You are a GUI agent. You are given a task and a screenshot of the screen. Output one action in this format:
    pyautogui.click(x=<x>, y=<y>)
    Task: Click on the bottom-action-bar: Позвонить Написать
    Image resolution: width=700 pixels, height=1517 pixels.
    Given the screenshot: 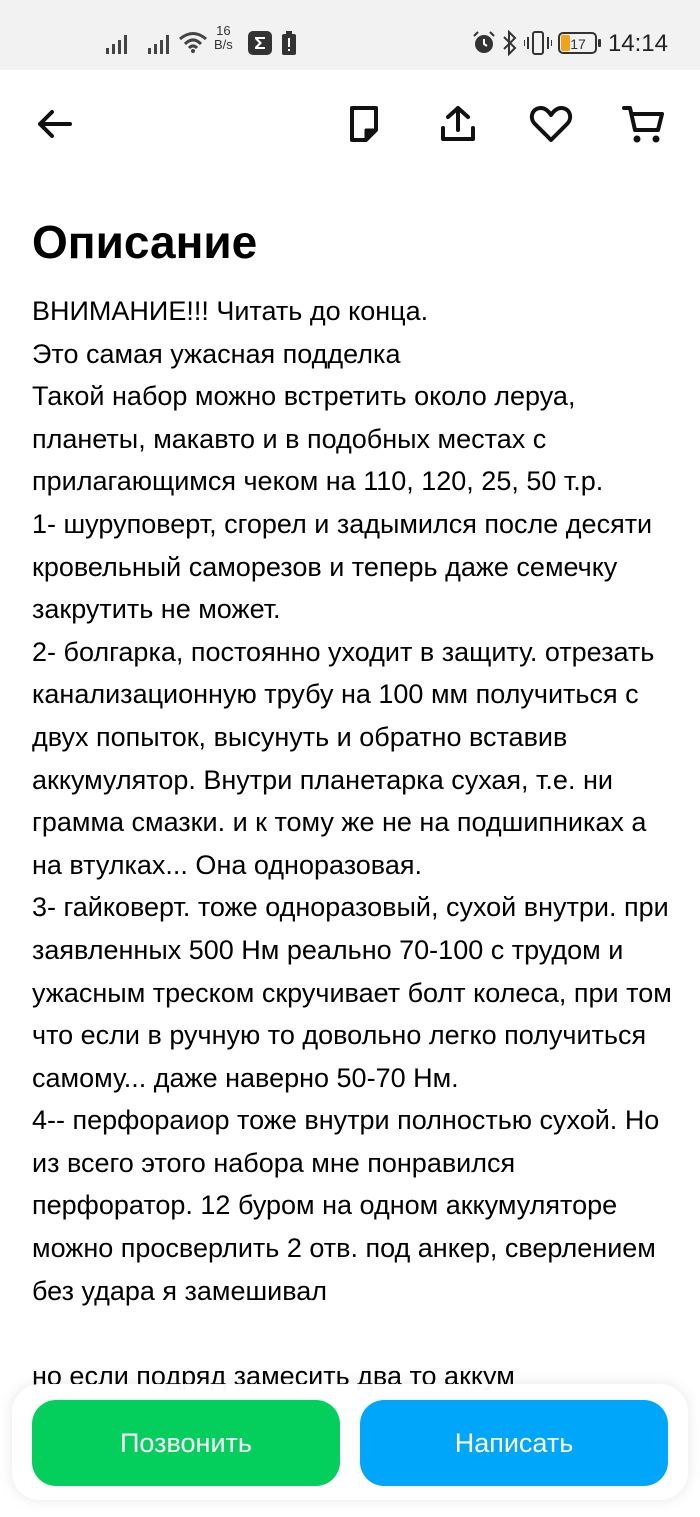 What is the action you would take?
    pyautogui.click(x=350, y=1442)
    